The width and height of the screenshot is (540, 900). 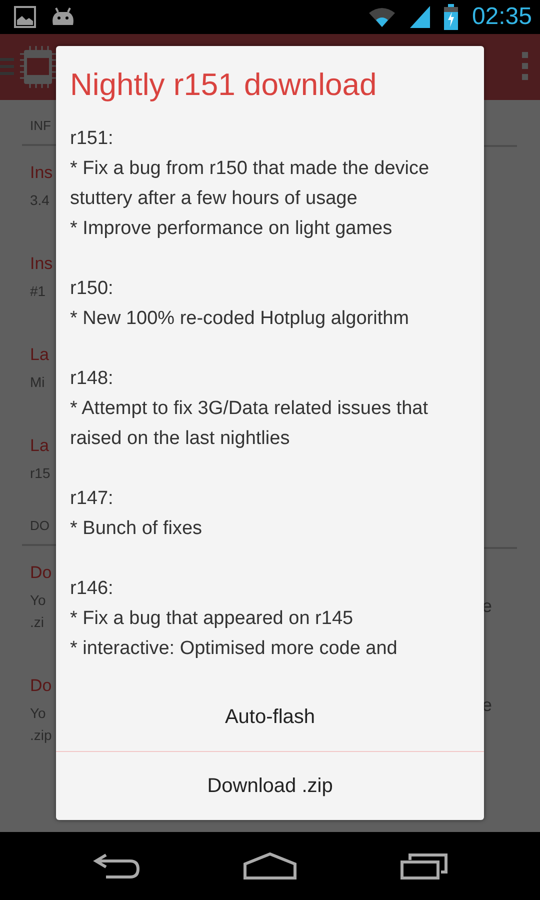 I want to click on changelog-item: * Fix a bug that appeared on r145, so click(x=212, y=619).